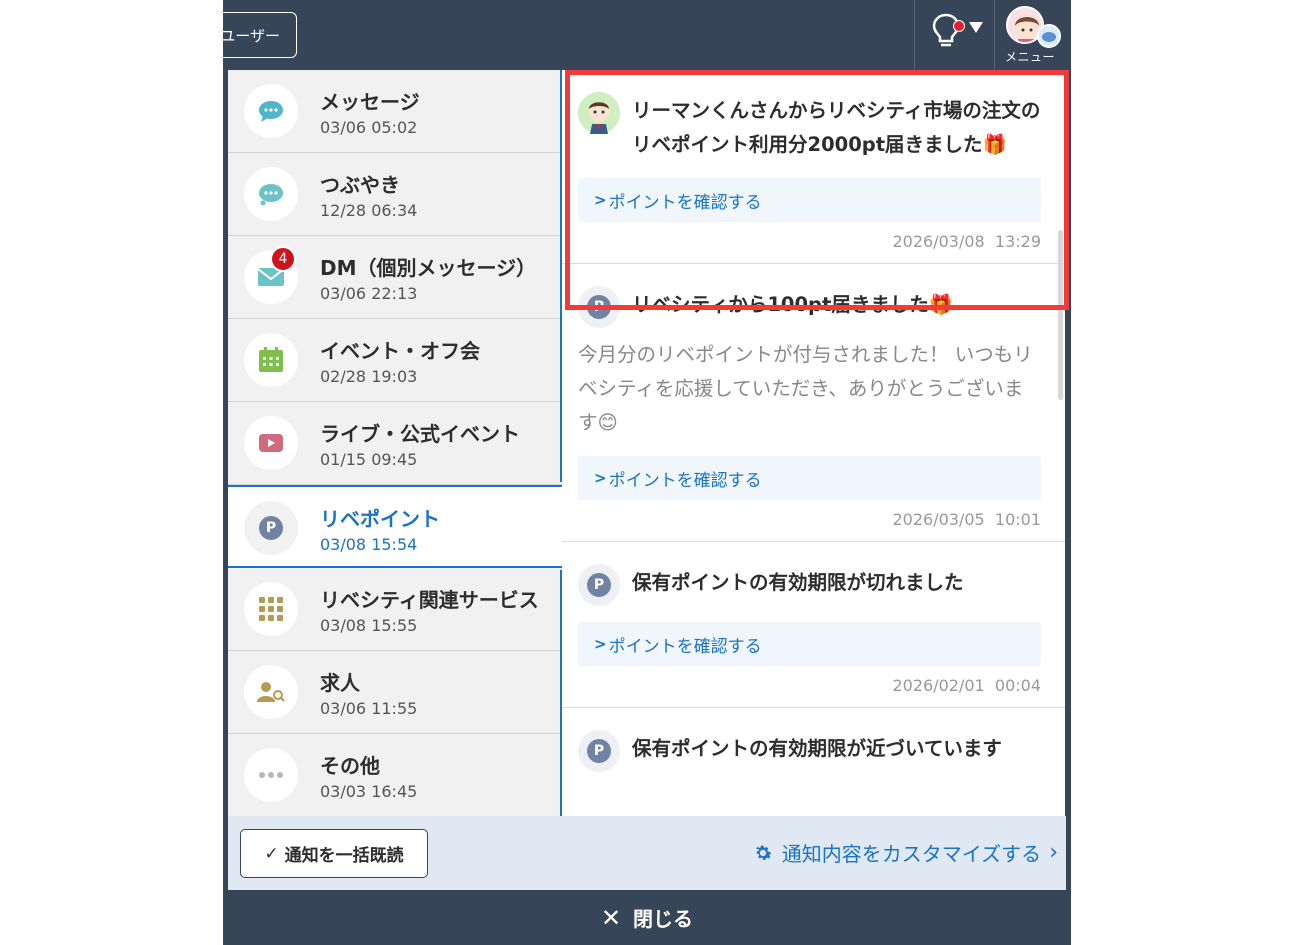 This screenshot has height=945, width=1292. I want to click on sidebar-item-date: 03/08 15:55, so click(369, 625).